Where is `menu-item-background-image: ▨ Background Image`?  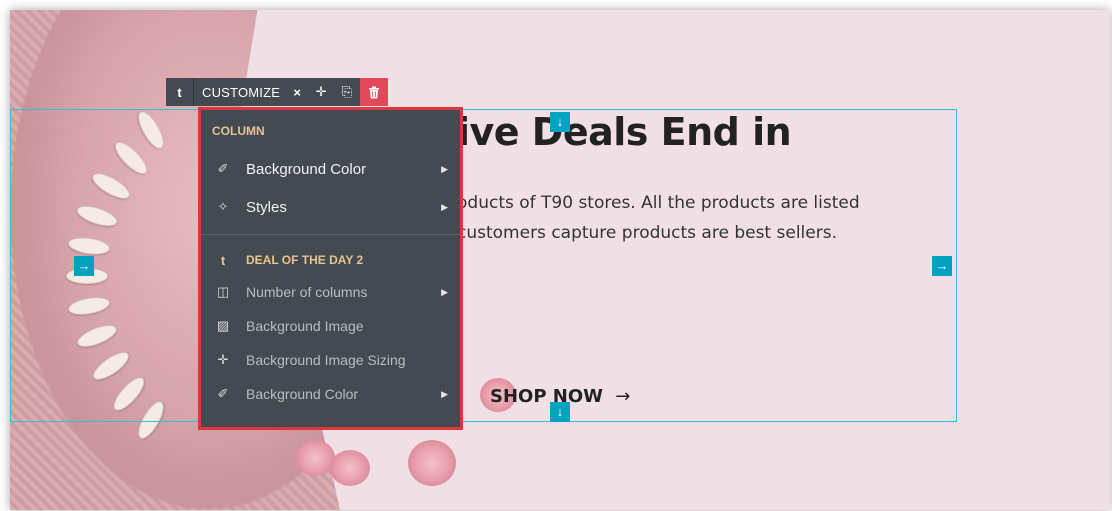 menu-item-background-image: ▨ Background Image is located at coordinates (330, 326).